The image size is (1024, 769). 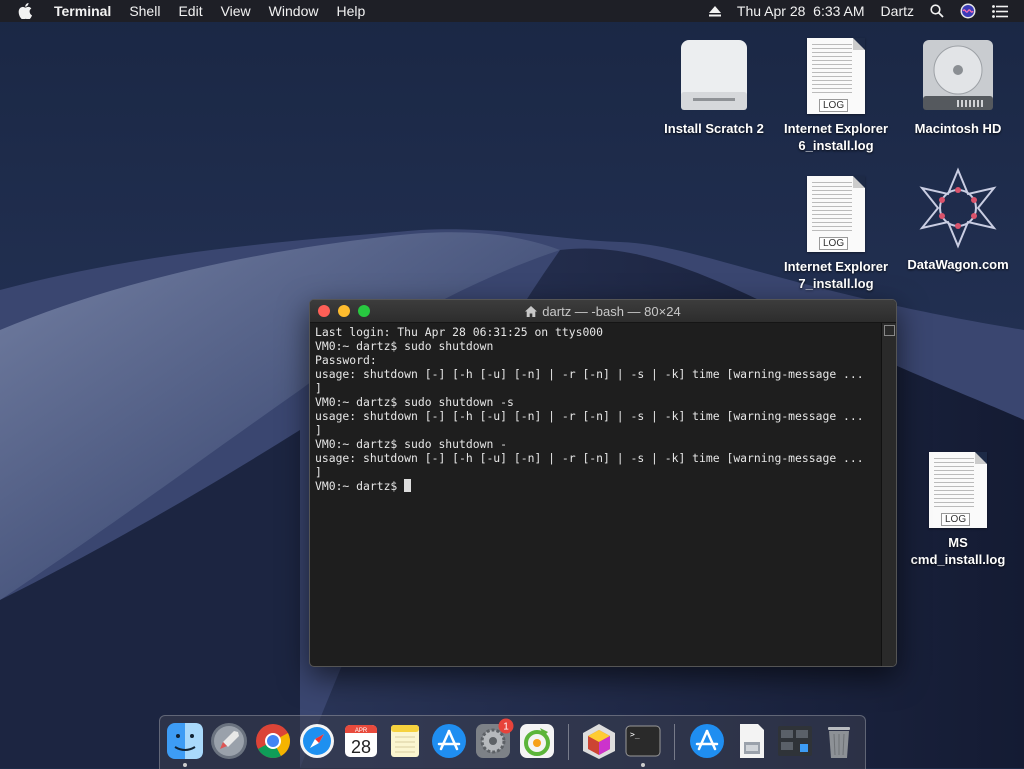 I want to click on external-drive-icon, so click(x=714, y=72).